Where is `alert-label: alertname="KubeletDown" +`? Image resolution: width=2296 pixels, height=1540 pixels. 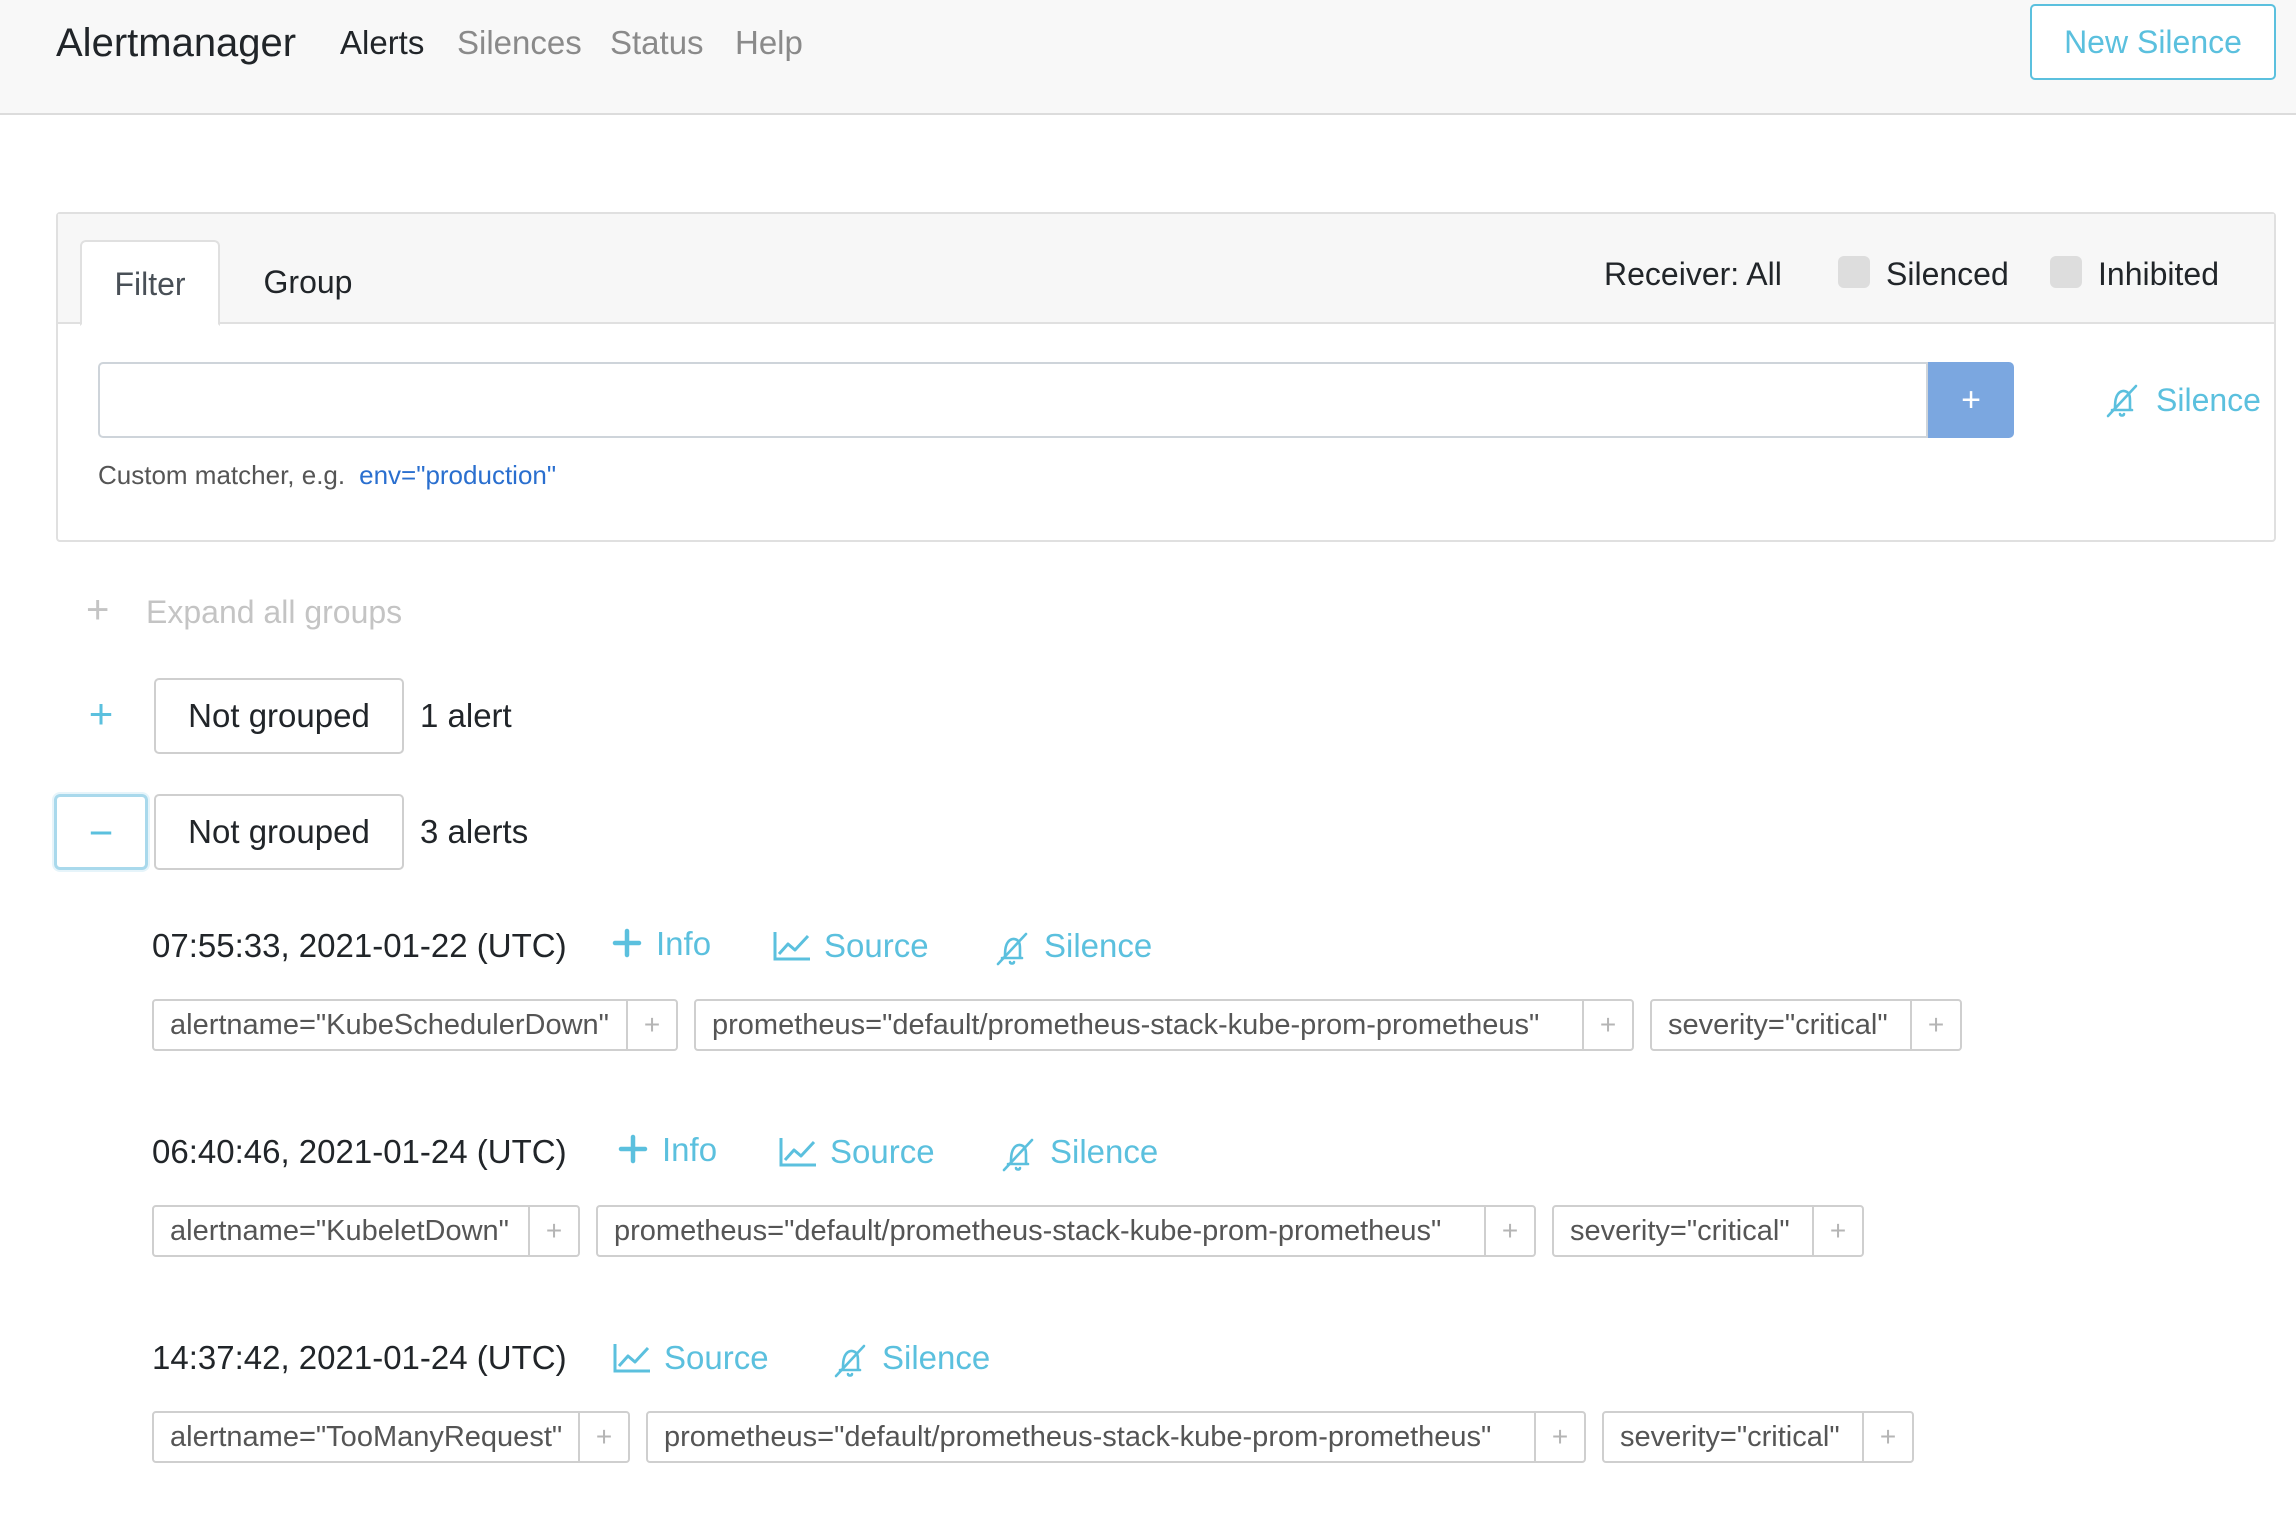
alert-label: alertname="KubeletDown" + is located at coordinates (366, 1231).